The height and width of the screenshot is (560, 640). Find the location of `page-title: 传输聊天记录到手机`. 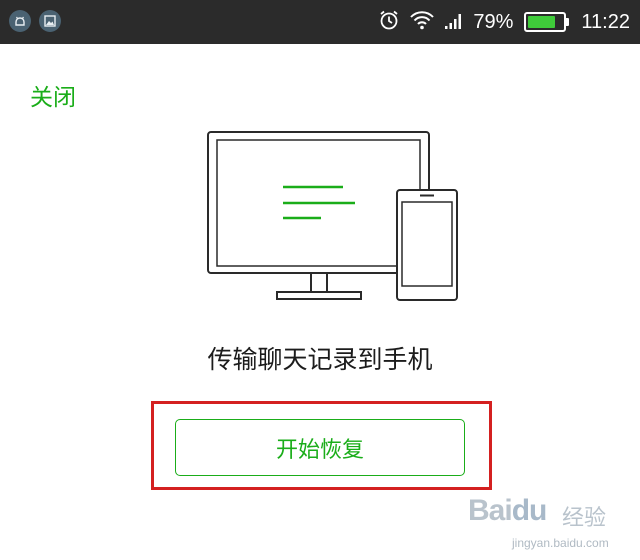

page-title: 传输聊天记录到手机 is located at coordinates (320, 359).